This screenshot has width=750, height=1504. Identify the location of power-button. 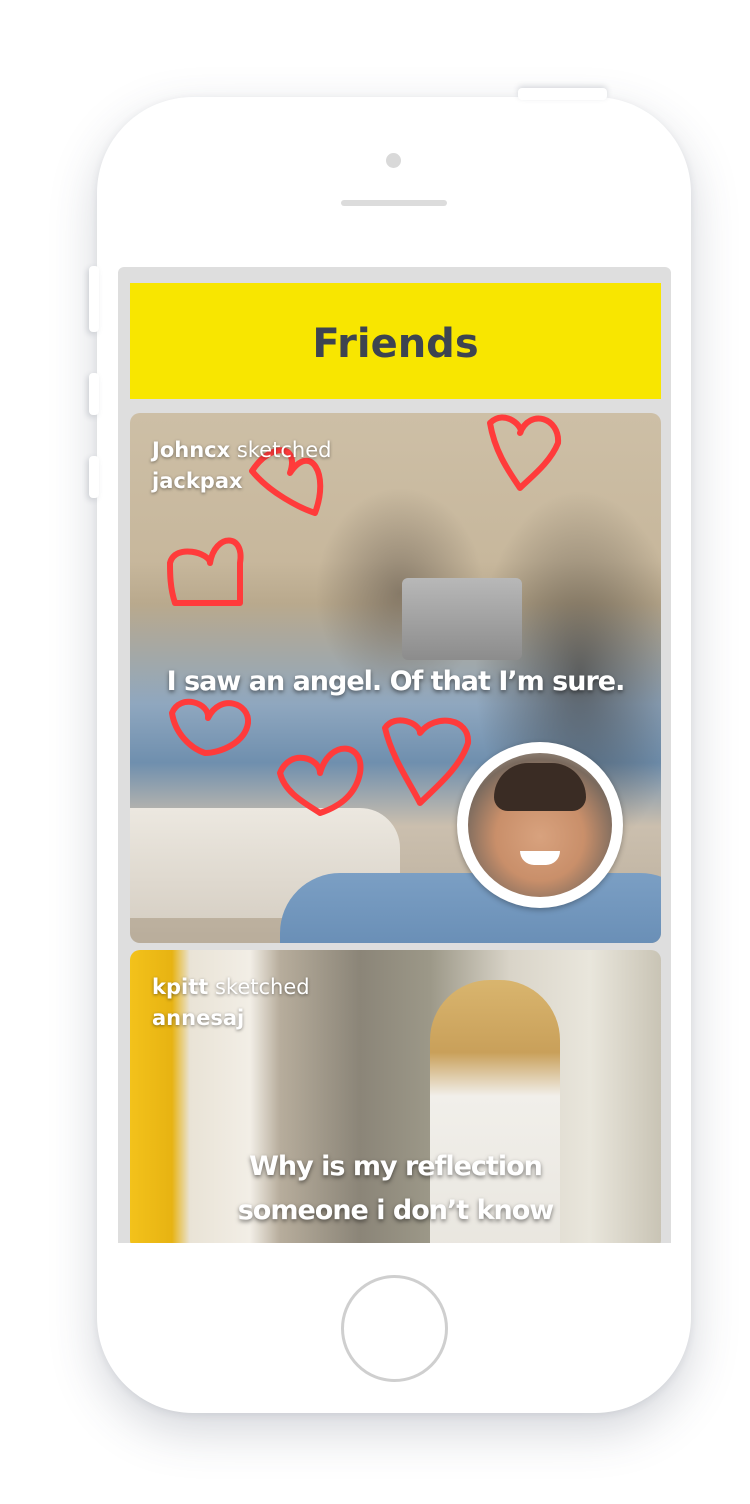
(562, 94).